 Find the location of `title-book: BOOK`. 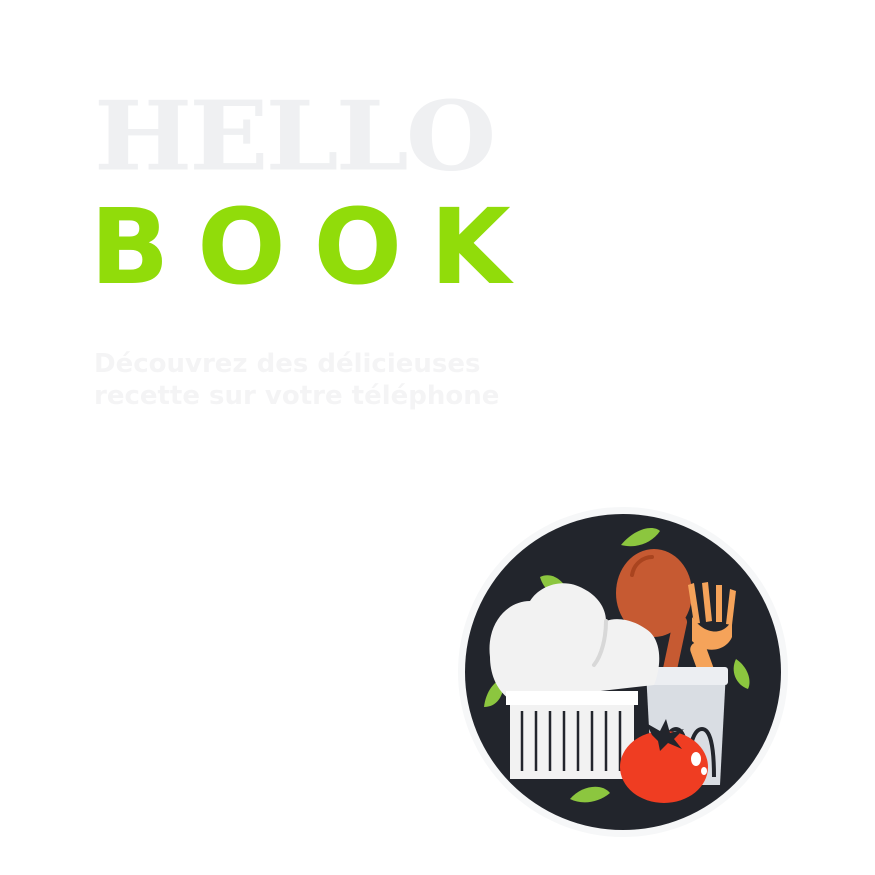

title-book: BOOK is located at coordinates (314, 247).